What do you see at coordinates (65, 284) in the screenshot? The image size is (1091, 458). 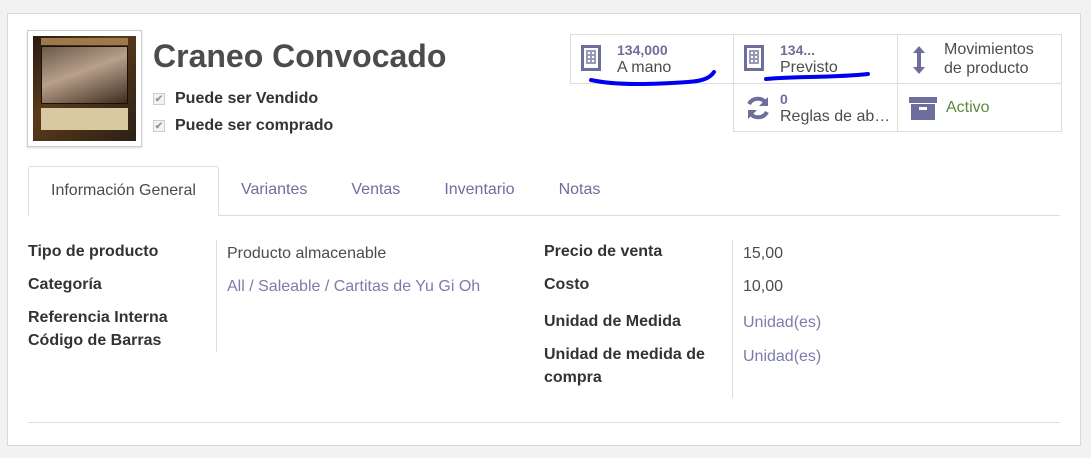 I see `category-label: Categoría` at bounding box center [65, 284].